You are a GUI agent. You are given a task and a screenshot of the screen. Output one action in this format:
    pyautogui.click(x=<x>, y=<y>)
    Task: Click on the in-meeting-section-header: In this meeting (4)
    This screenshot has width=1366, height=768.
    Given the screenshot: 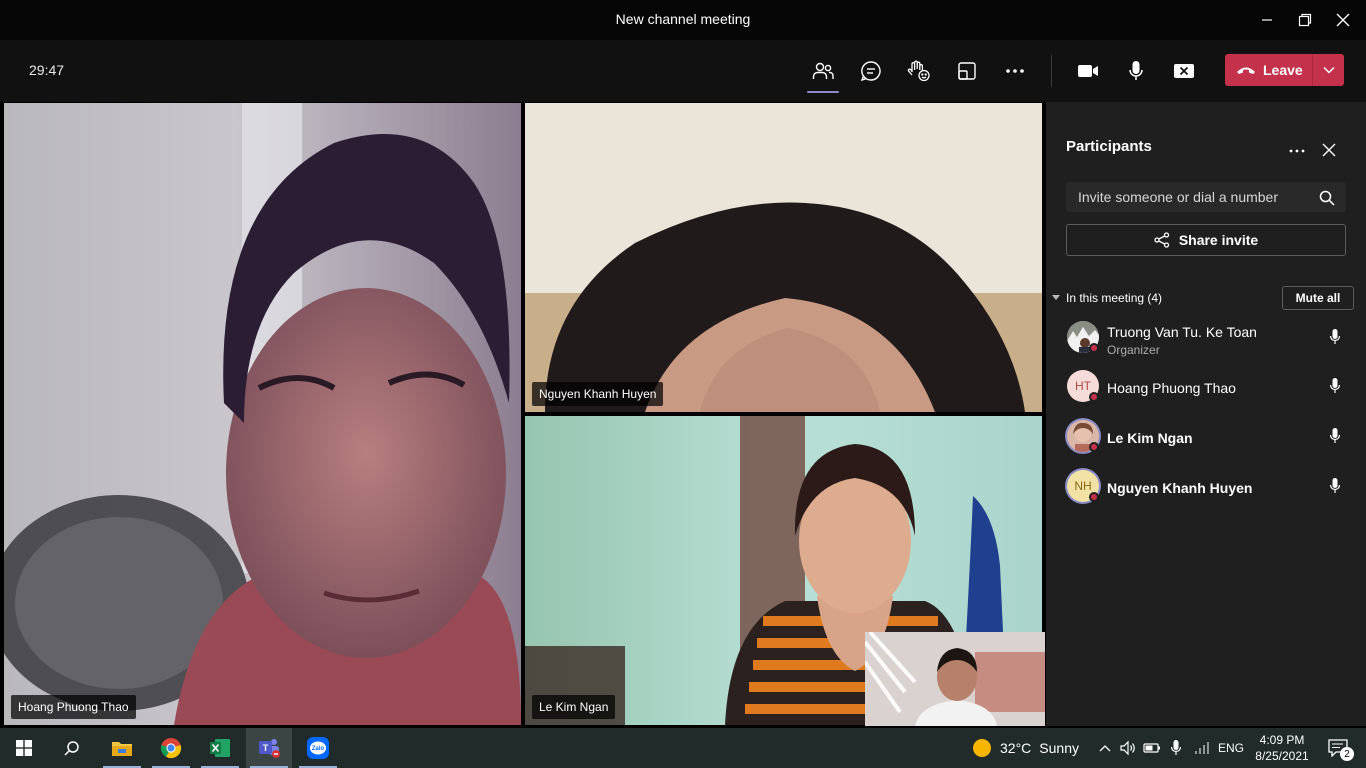 What is the action you would take?
    pyautogui.click(x=1107, y=298)
    